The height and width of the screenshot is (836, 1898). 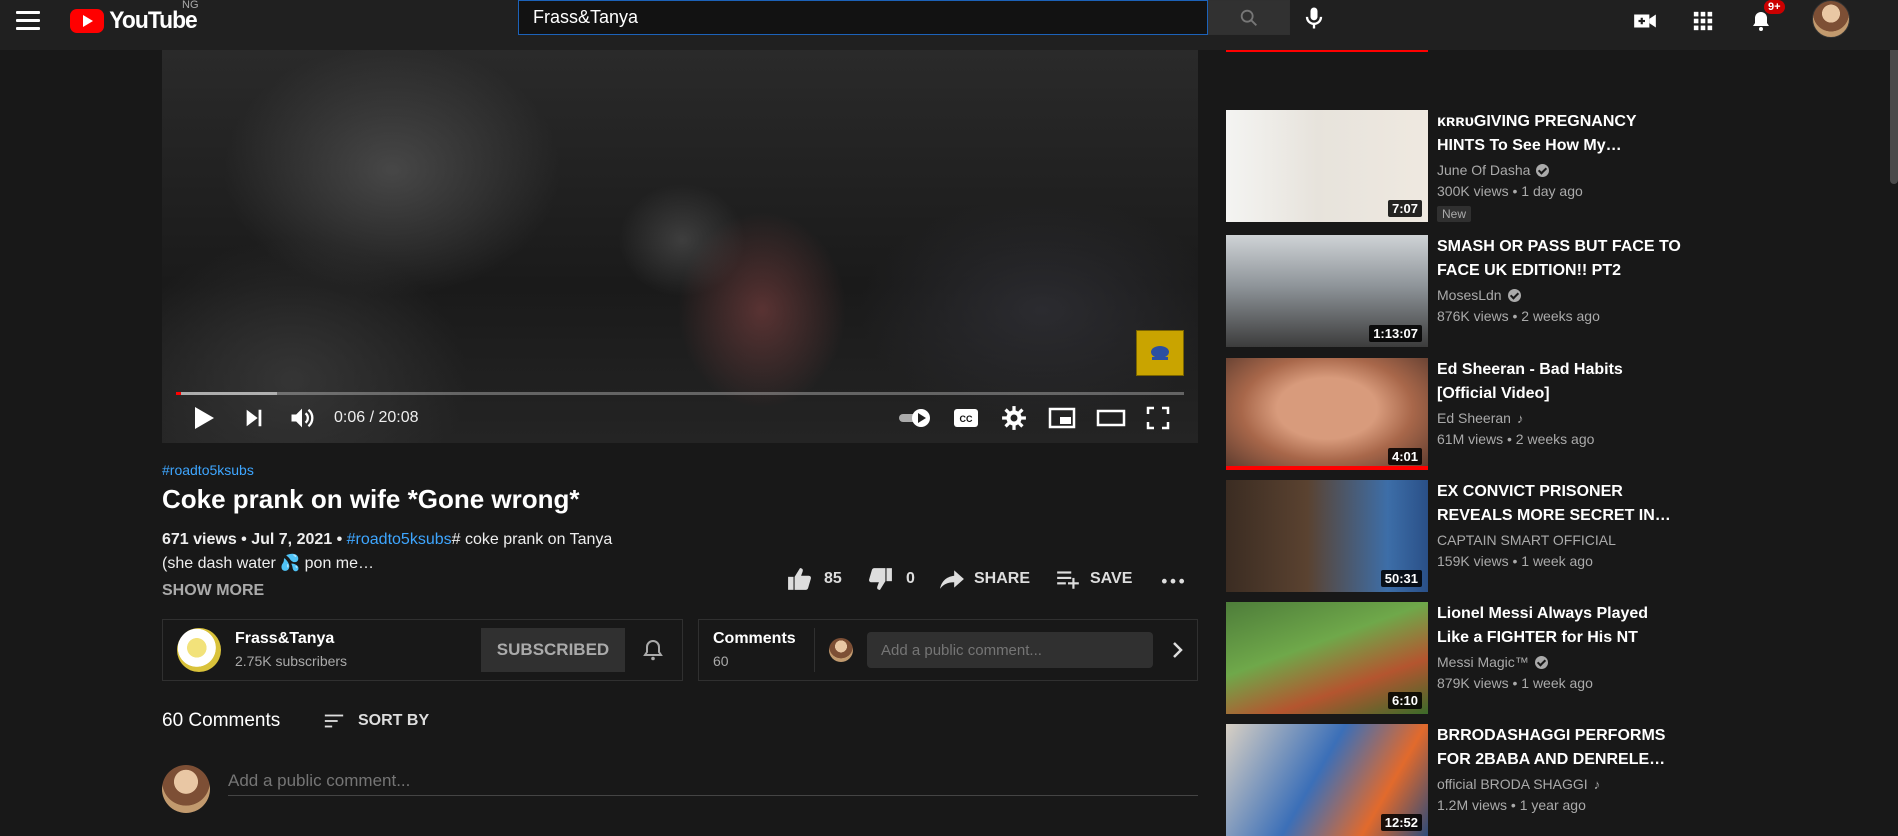 I want to click on search-button, so click(x=1249, y=17).